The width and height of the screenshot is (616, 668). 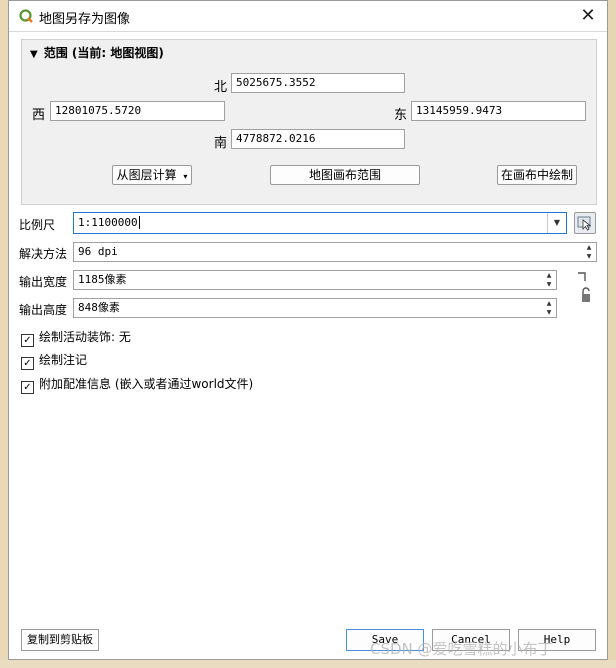 What do you see at coordinates (308, 16) in the screenshot?
I see `title-bar: 地图另存为图像 ✕` at bounding box center [308, 16].